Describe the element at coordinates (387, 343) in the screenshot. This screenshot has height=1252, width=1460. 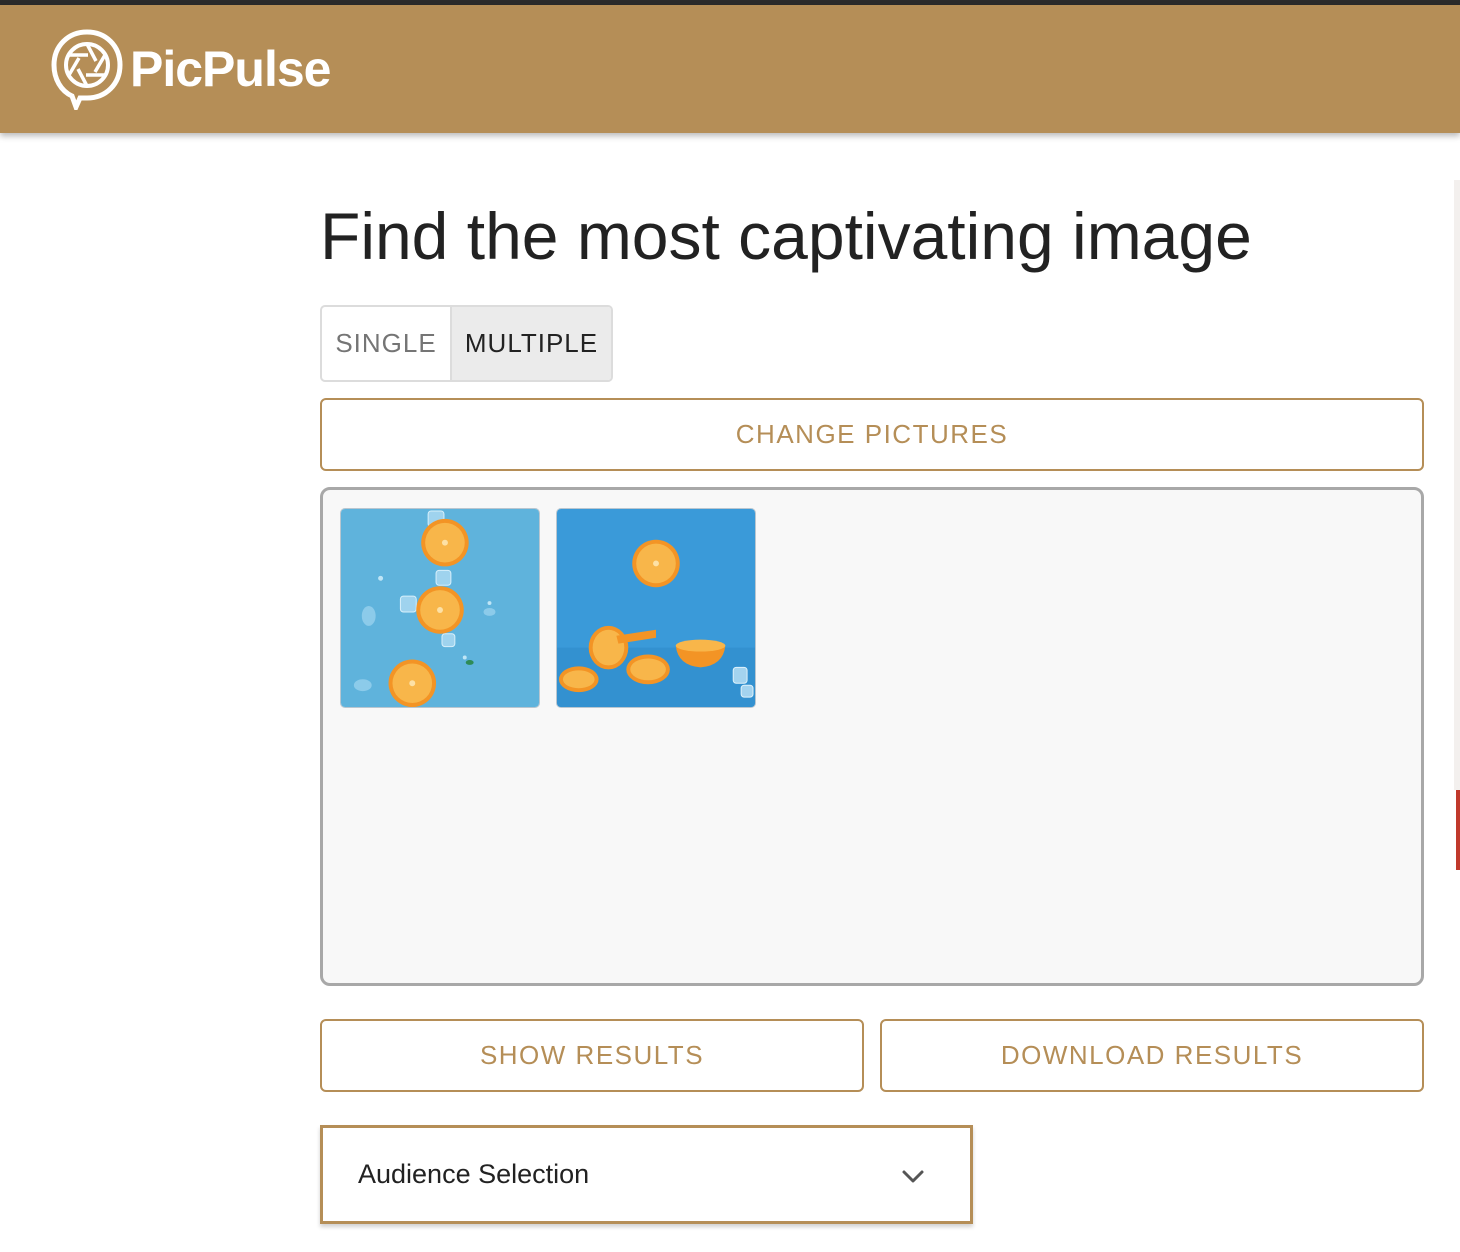
I see `toggle-single-button: SINGLE` at that location.